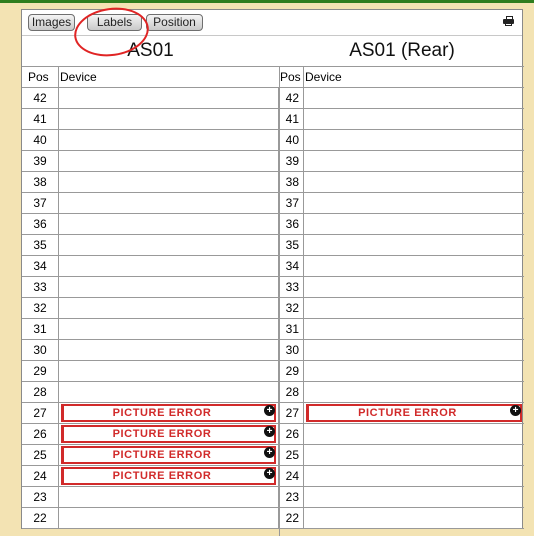 The width and height of the screenshot is (534, 536). Describe the element at coordinates (114, 22) in the screenshot. I see `labels-button: Labels` at that location.